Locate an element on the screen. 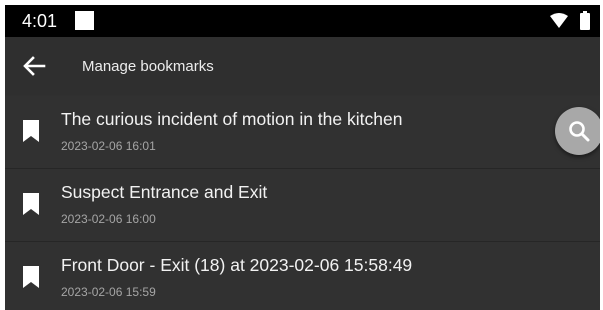 The width and height of the screenshot is (603, 310). arrow-back-icon is located at coordinates (34, 66).